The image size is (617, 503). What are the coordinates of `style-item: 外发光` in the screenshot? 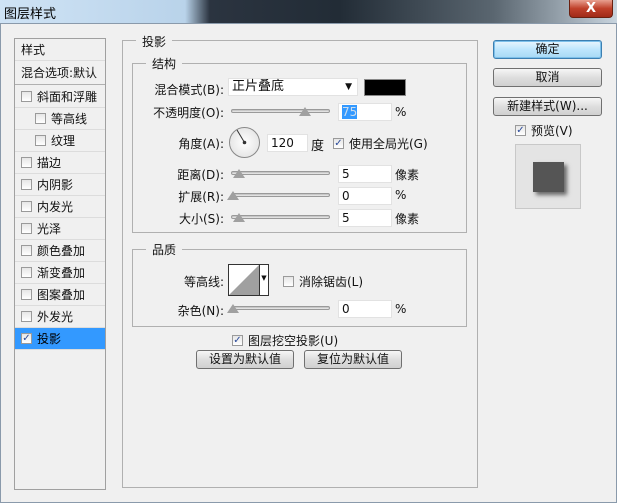 It's located at (60, 317).